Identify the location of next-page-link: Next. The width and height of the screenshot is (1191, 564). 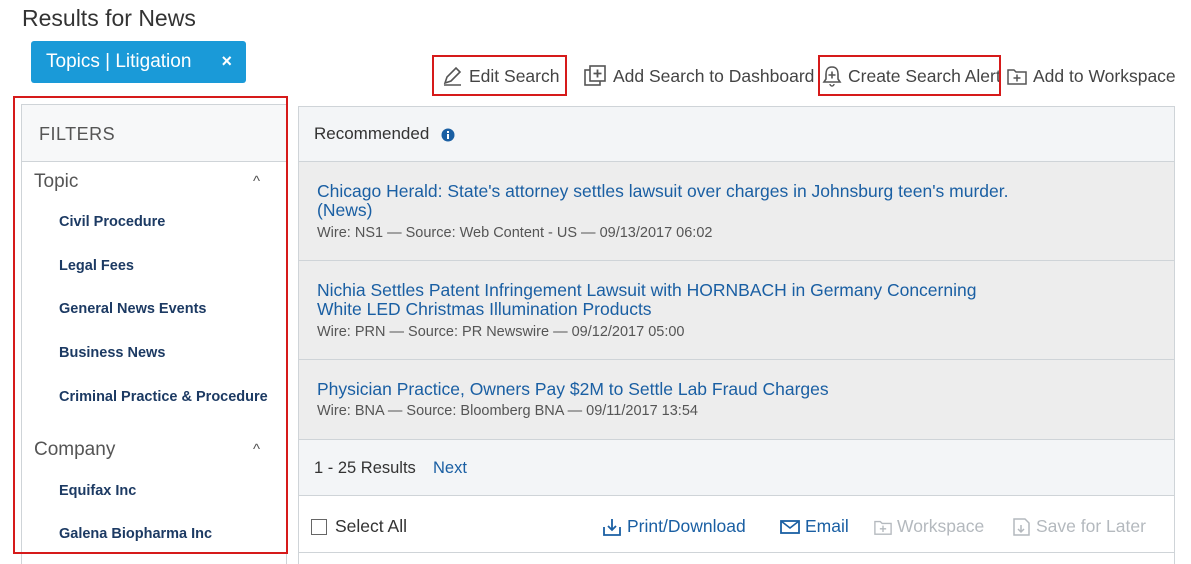
(450, 468).